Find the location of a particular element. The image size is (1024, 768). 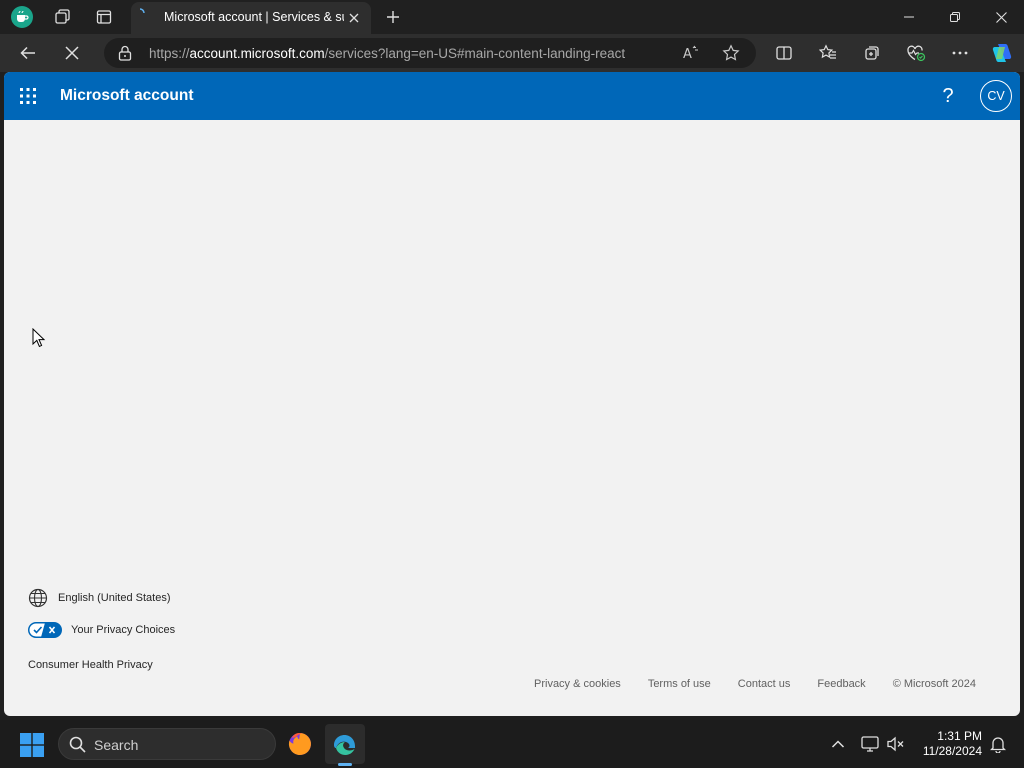

windows-start-icon is located at coordinates (32, 745).